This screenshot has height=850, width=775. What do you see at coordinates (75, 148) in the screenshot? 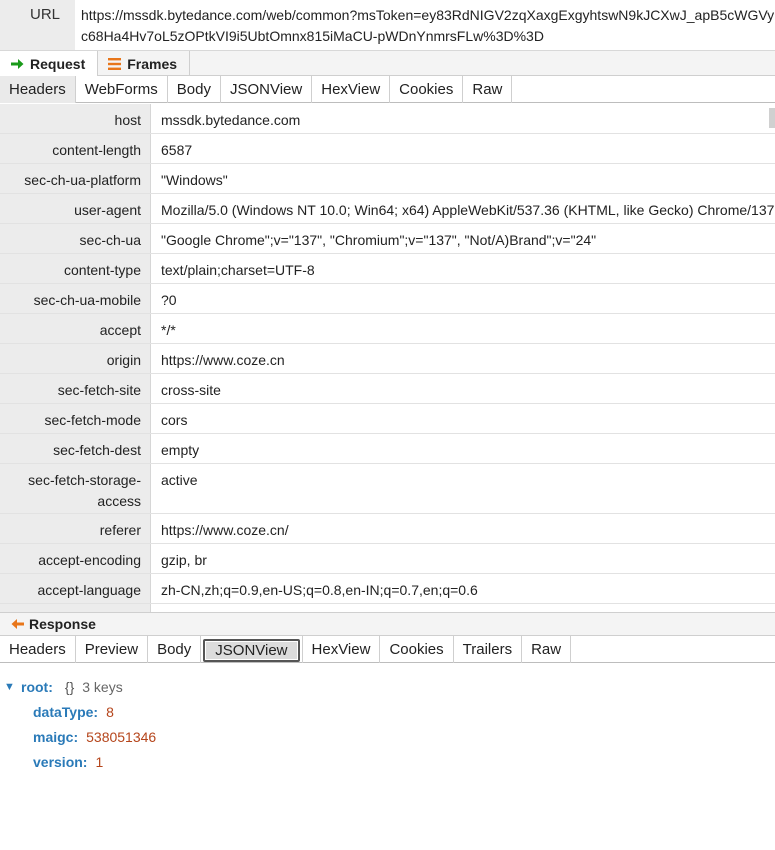
I see `header-key: content-length` at bounding box center [75, 148].